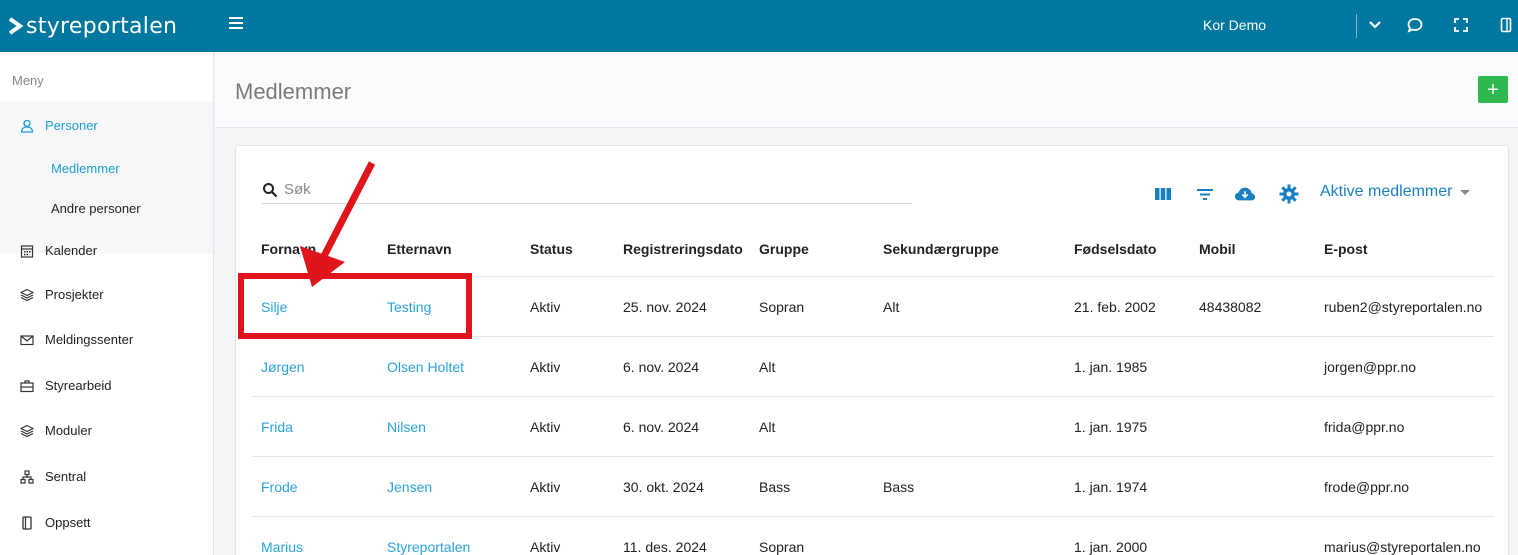 Image resolution: width=1518 pixels, height=555 pixels. Describe the element at coordinates (1111, 487) in the screenshot. I see `birth-date-cell: 1. jan. 1974` at that location.